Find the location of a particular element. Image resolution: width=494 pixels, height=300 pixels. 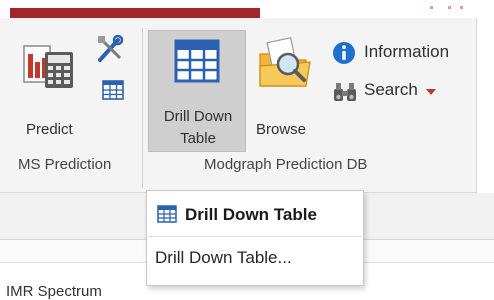

drill-down-label-line2: Table is located at coordinates (198, 138).